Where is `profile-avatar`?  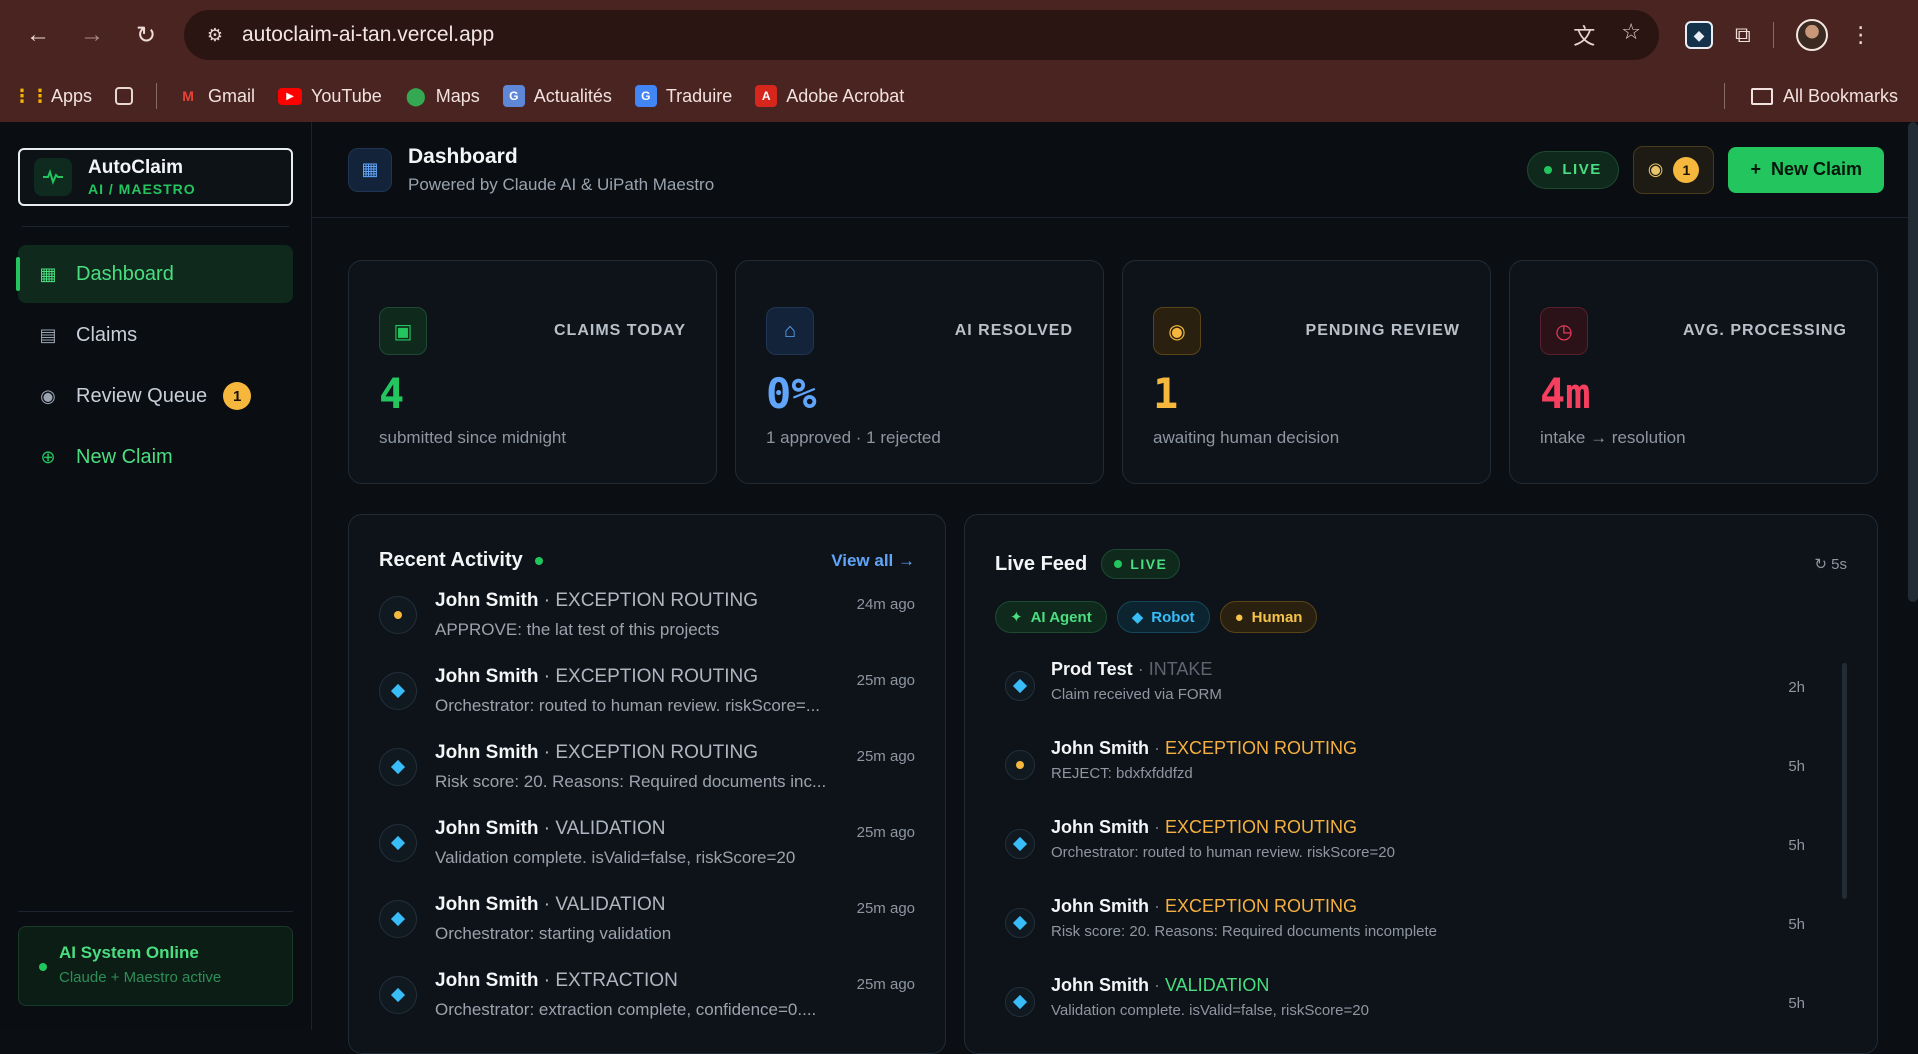 profile-avatar is located at coordinates (1811, 35).